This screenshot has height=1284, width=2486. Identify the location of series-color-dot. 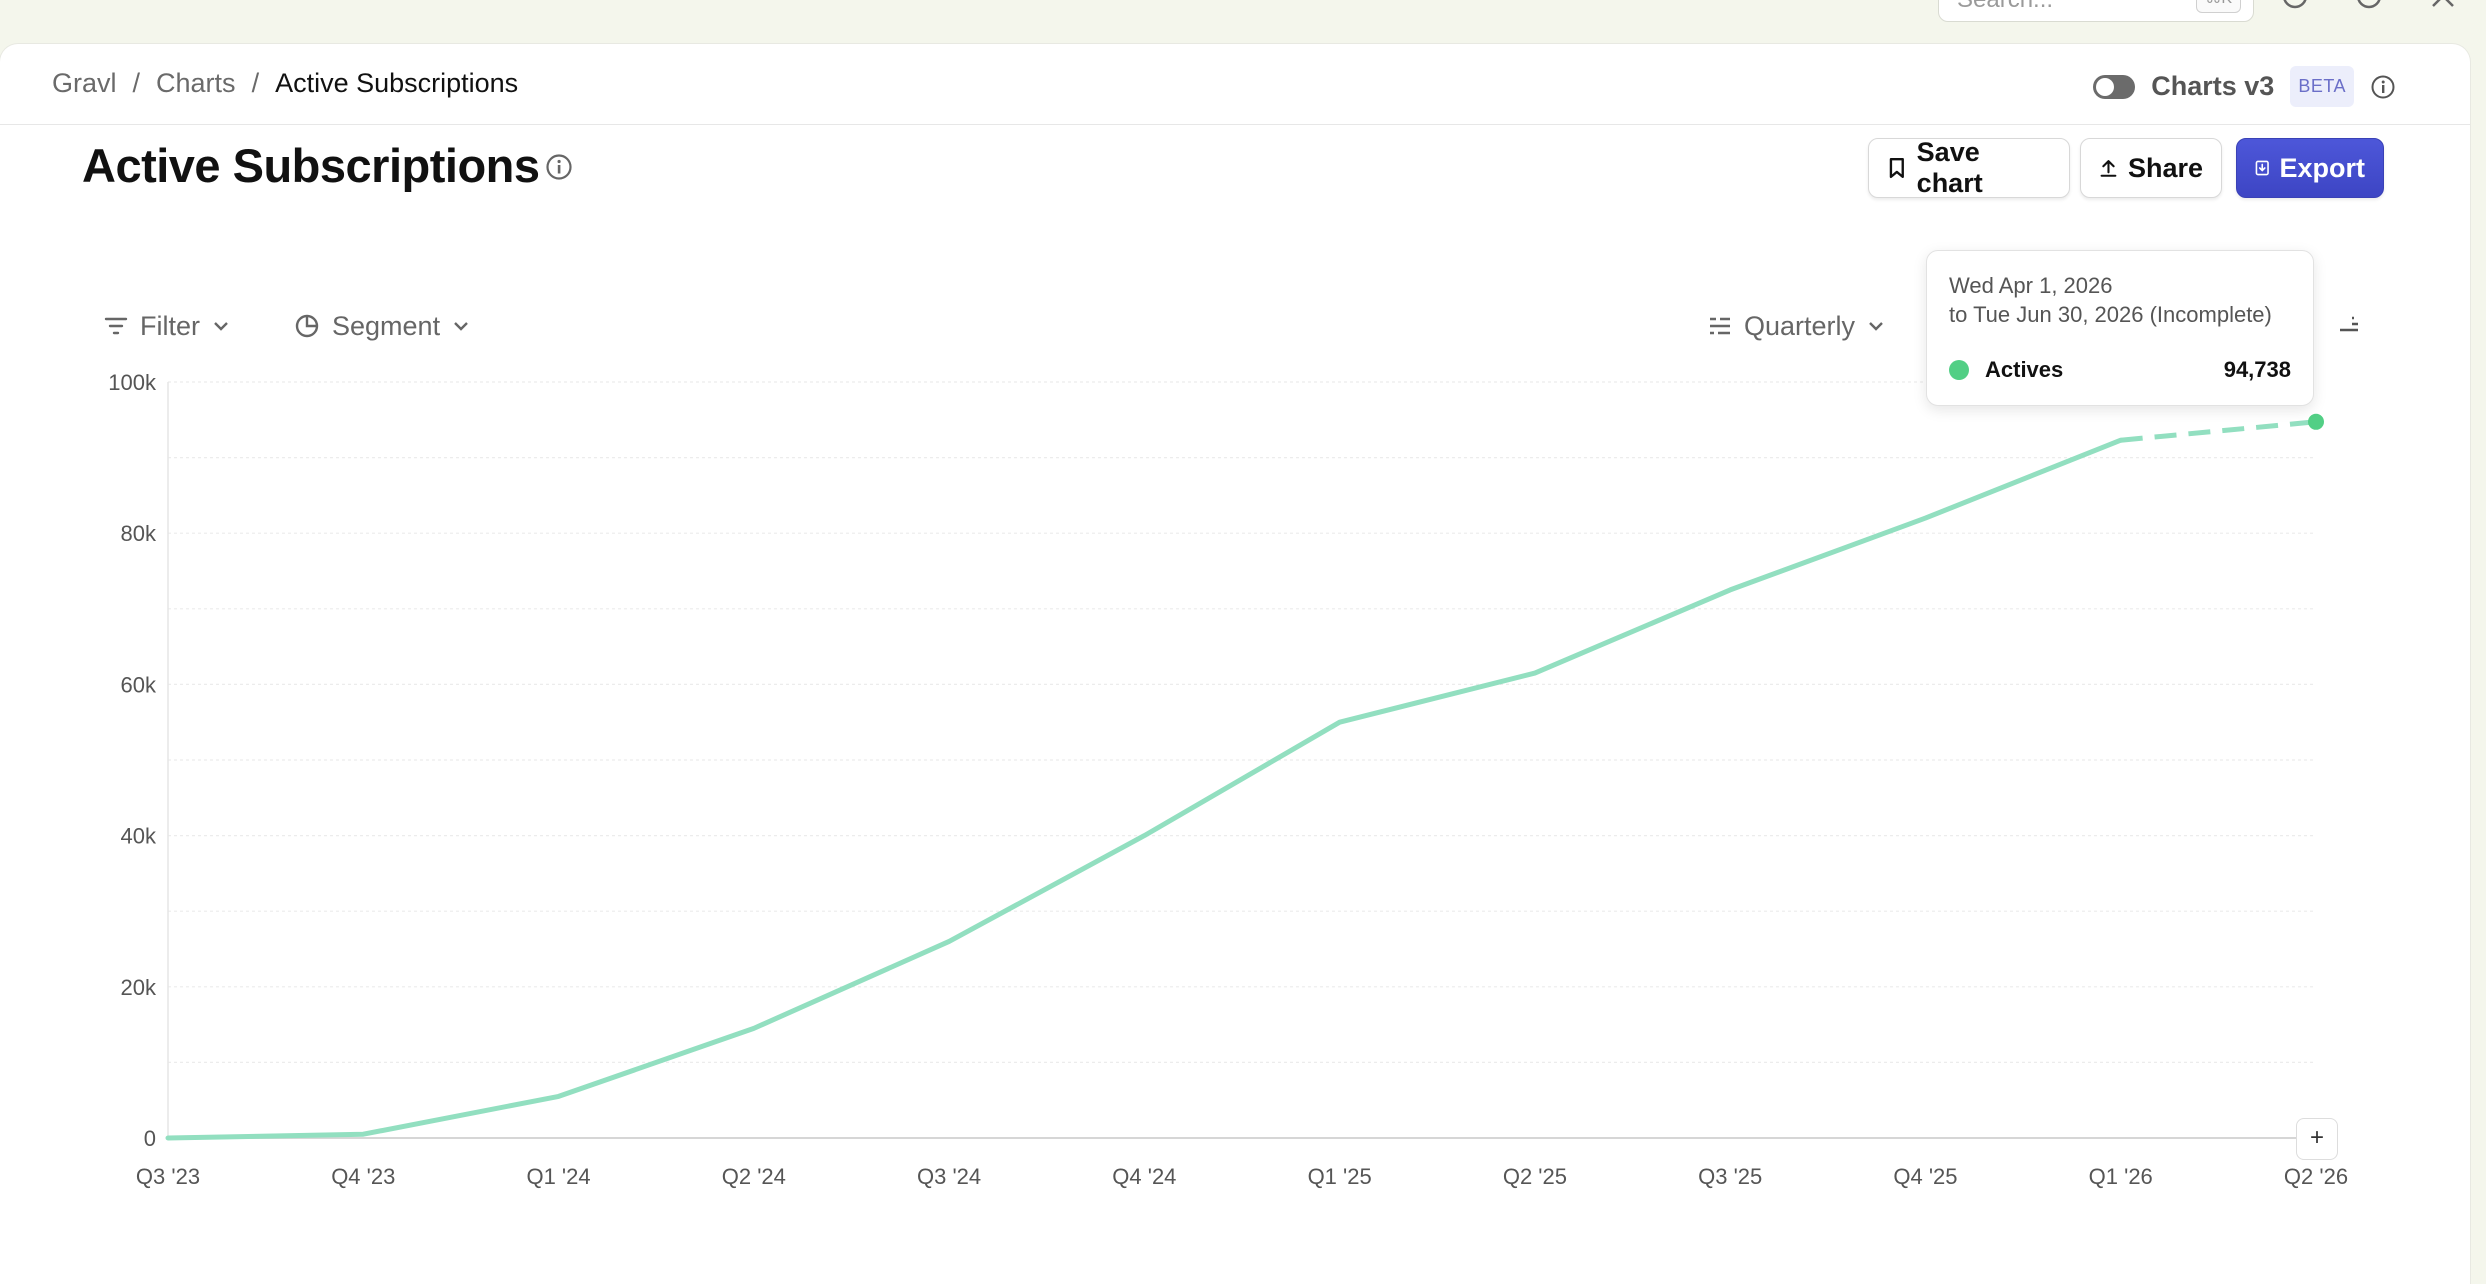
(1959, 370).